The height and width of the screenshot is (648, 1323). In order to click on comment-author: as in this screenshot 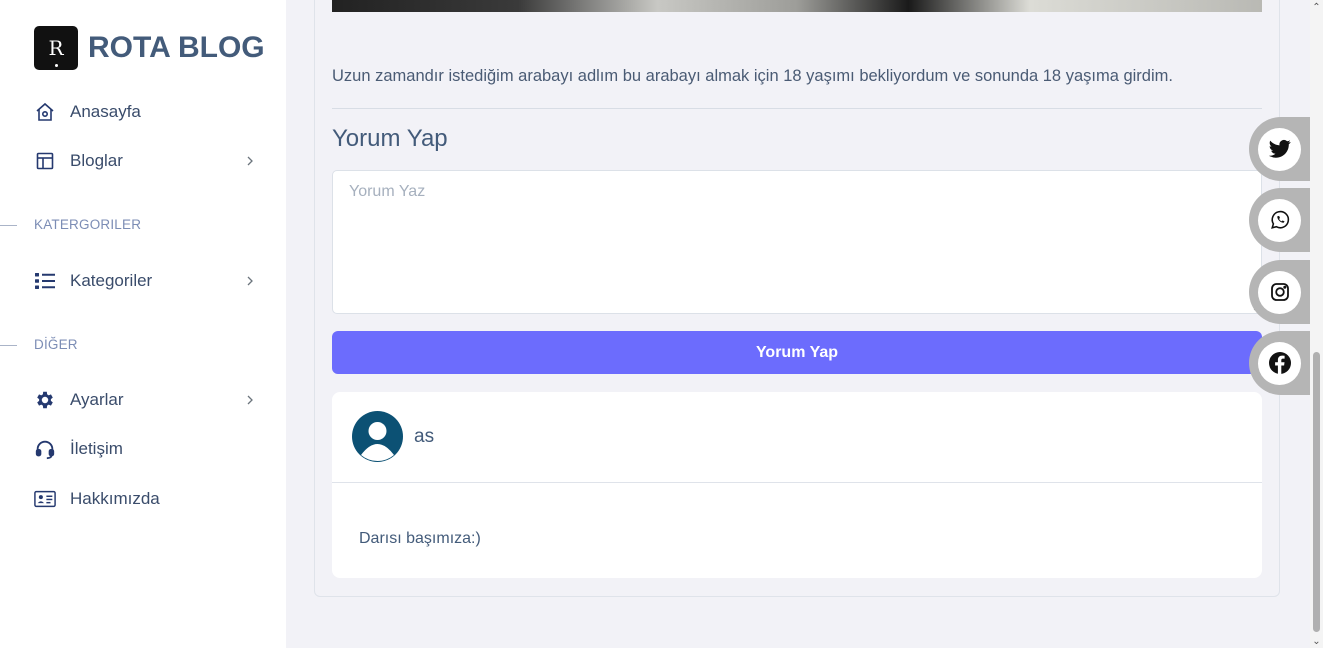, I will do `click(424, 436)`.